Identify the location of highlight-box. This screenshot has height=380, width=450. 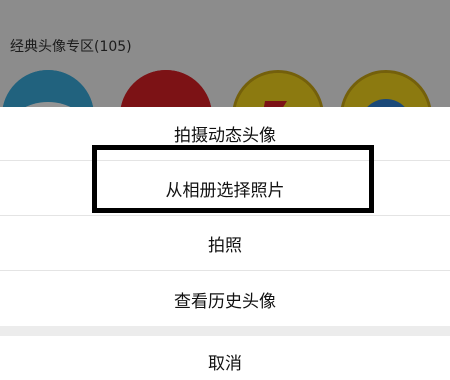
(233, 179).